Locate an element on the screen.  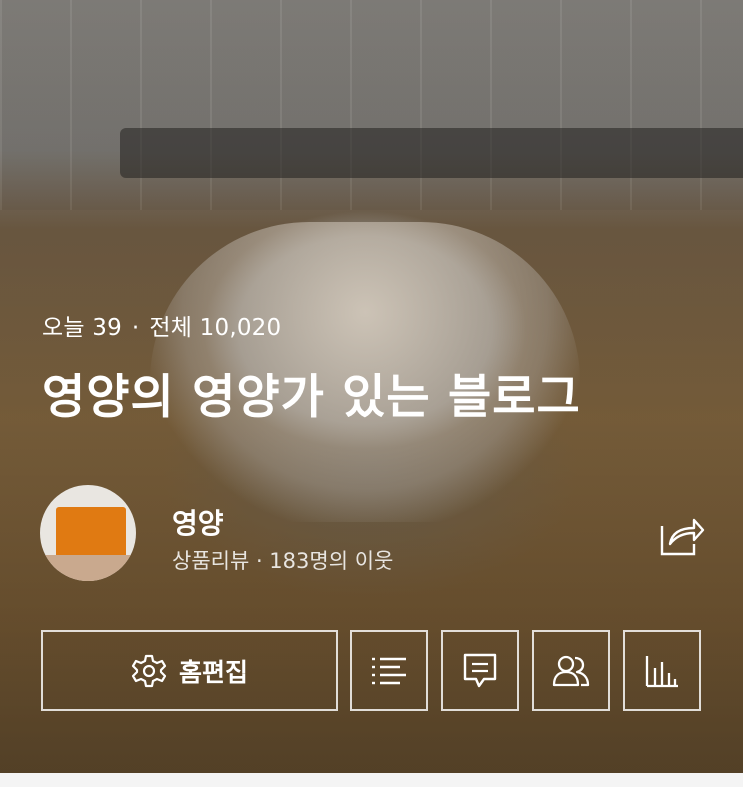
list-icon is located at coordinates (389, 670).